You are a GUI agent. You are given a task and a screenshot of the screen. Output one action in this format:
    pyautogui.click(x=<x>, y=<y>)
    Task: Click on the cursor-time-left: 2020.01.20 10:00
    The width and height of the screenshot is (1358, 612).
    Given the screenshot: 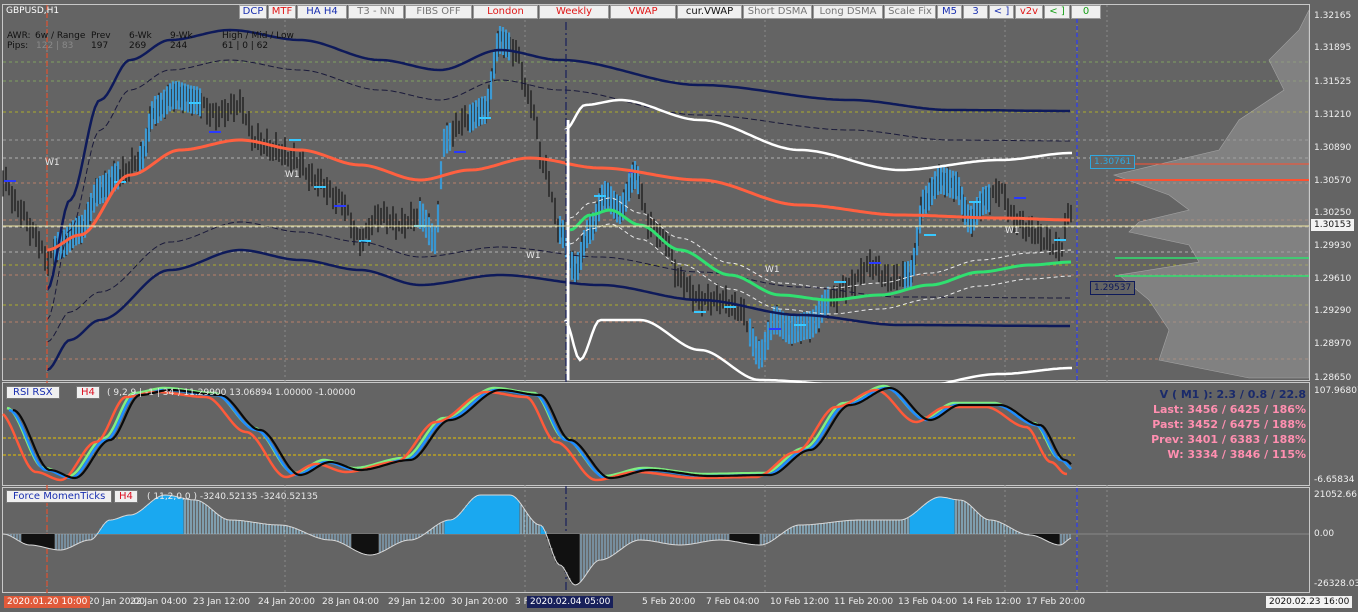 What is the action you would take?
    pyautogui.click(x=47, y=602)
    